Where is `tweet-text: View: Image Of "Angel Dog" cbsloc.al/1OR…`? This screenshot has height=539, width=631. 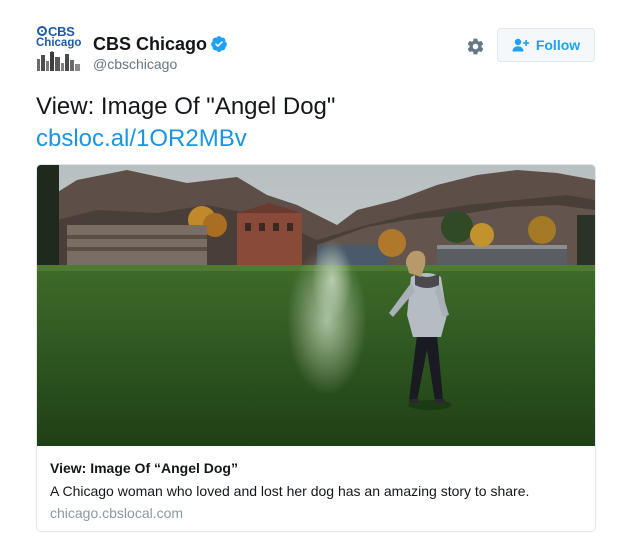 tweet-text: View: Image Of "Angel Dog" cbsloc.al/1OR… is located at coordinates (316, 123).